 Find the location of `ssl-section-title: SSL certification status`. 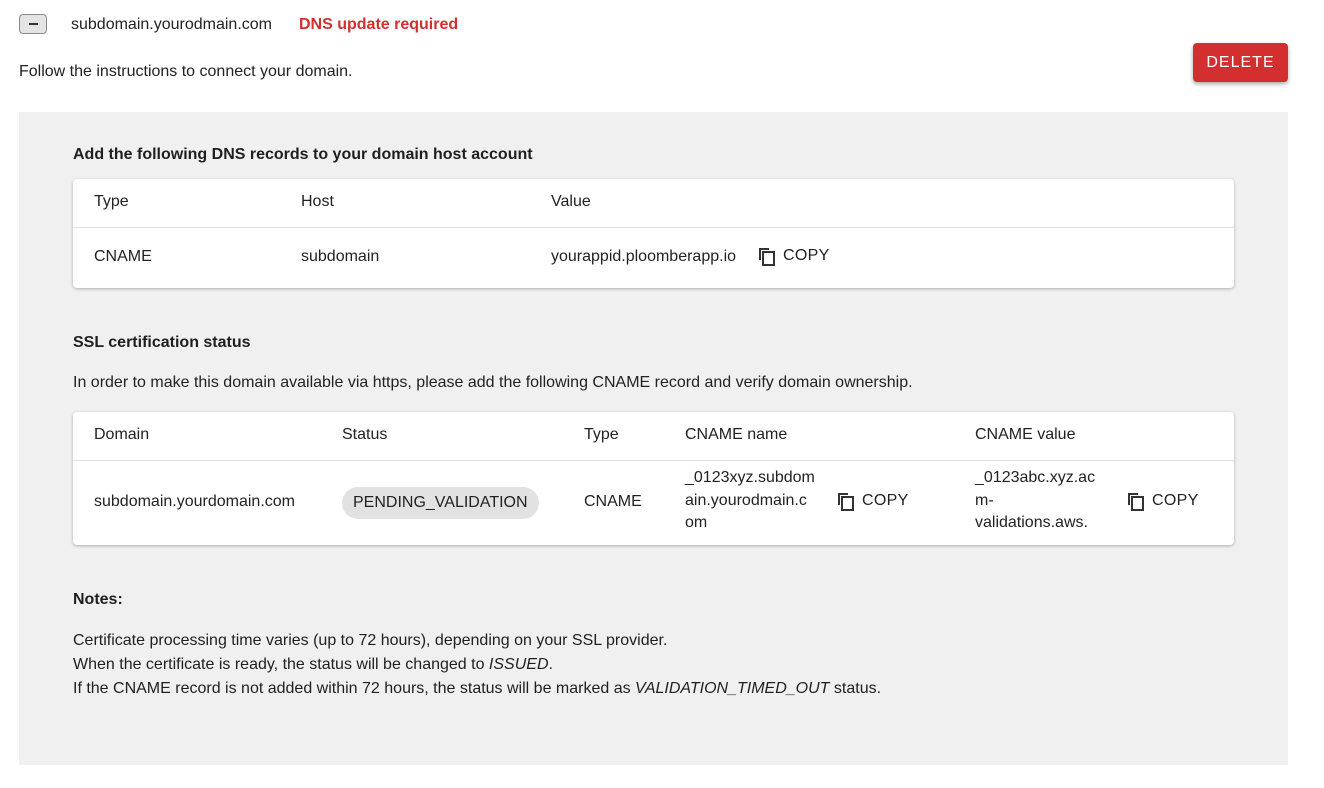

ssl-section-title: SSL certification status is located at coordinates (162, 342).